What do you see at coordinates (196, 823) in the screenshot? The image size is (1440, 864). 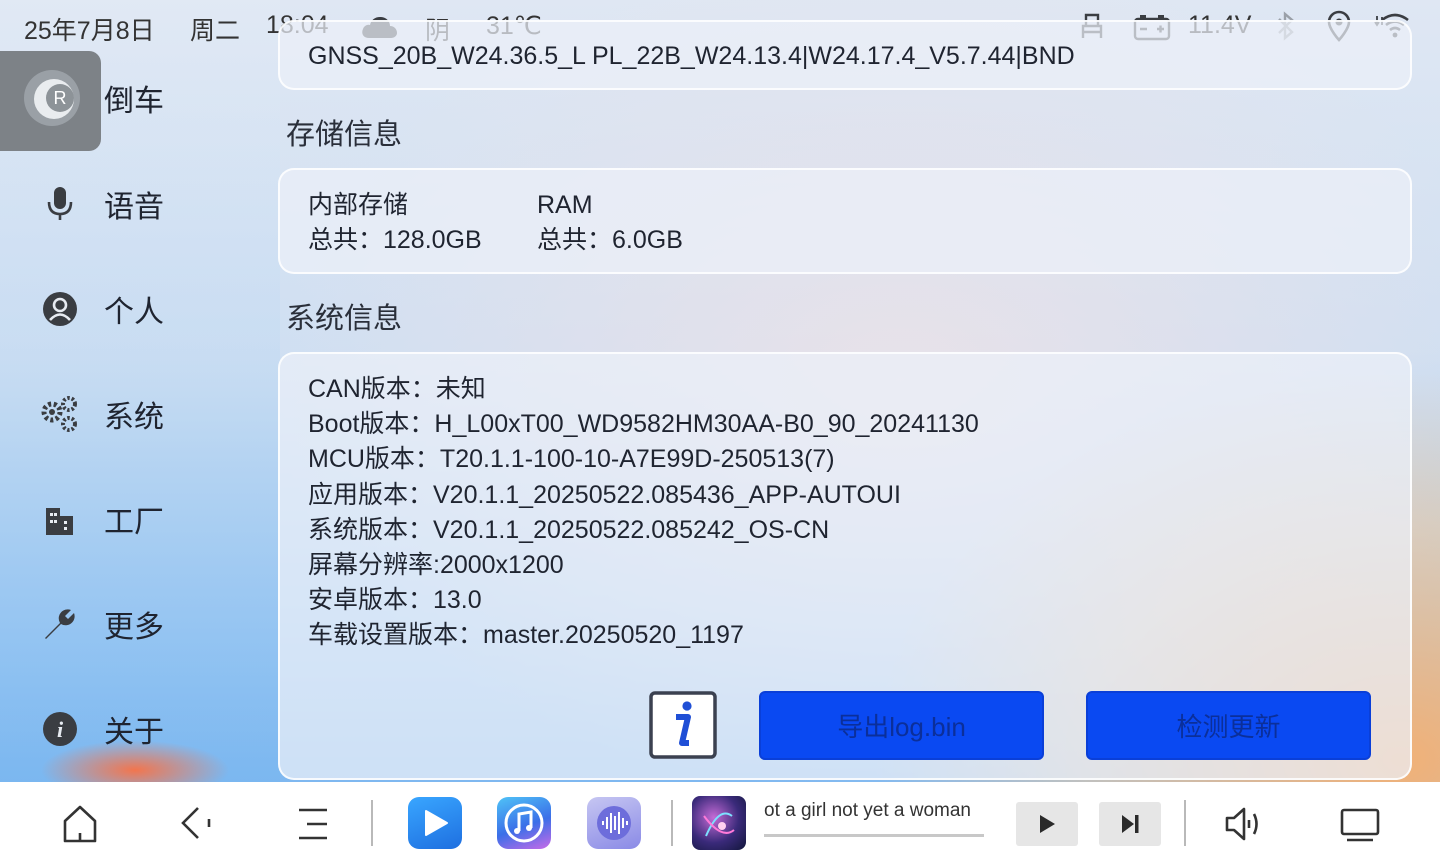 I see `back-icon` at bounding box center [196, 823].